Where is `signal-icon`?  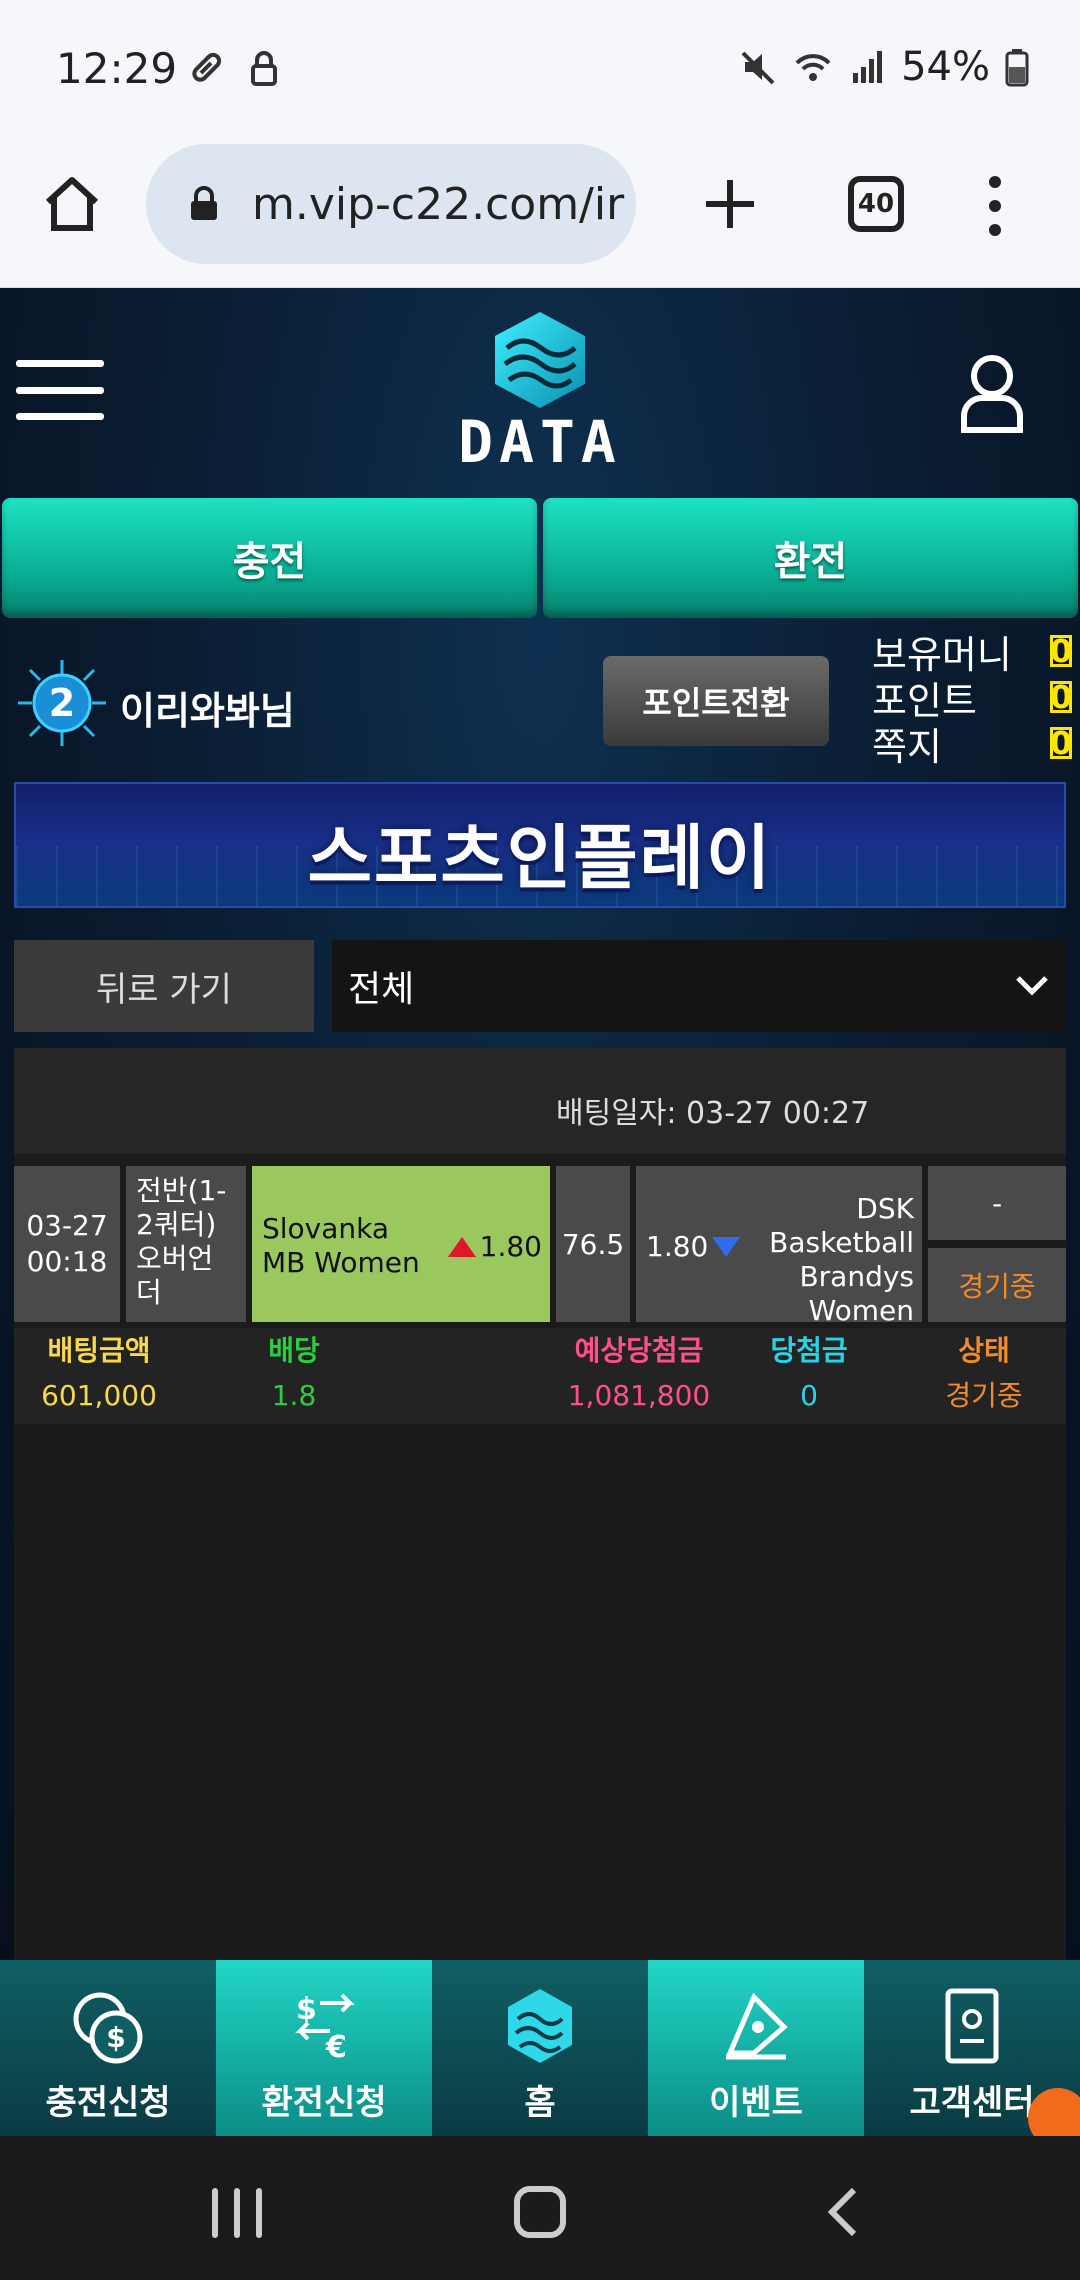
signal-icon is located at coordinates (868, 67).